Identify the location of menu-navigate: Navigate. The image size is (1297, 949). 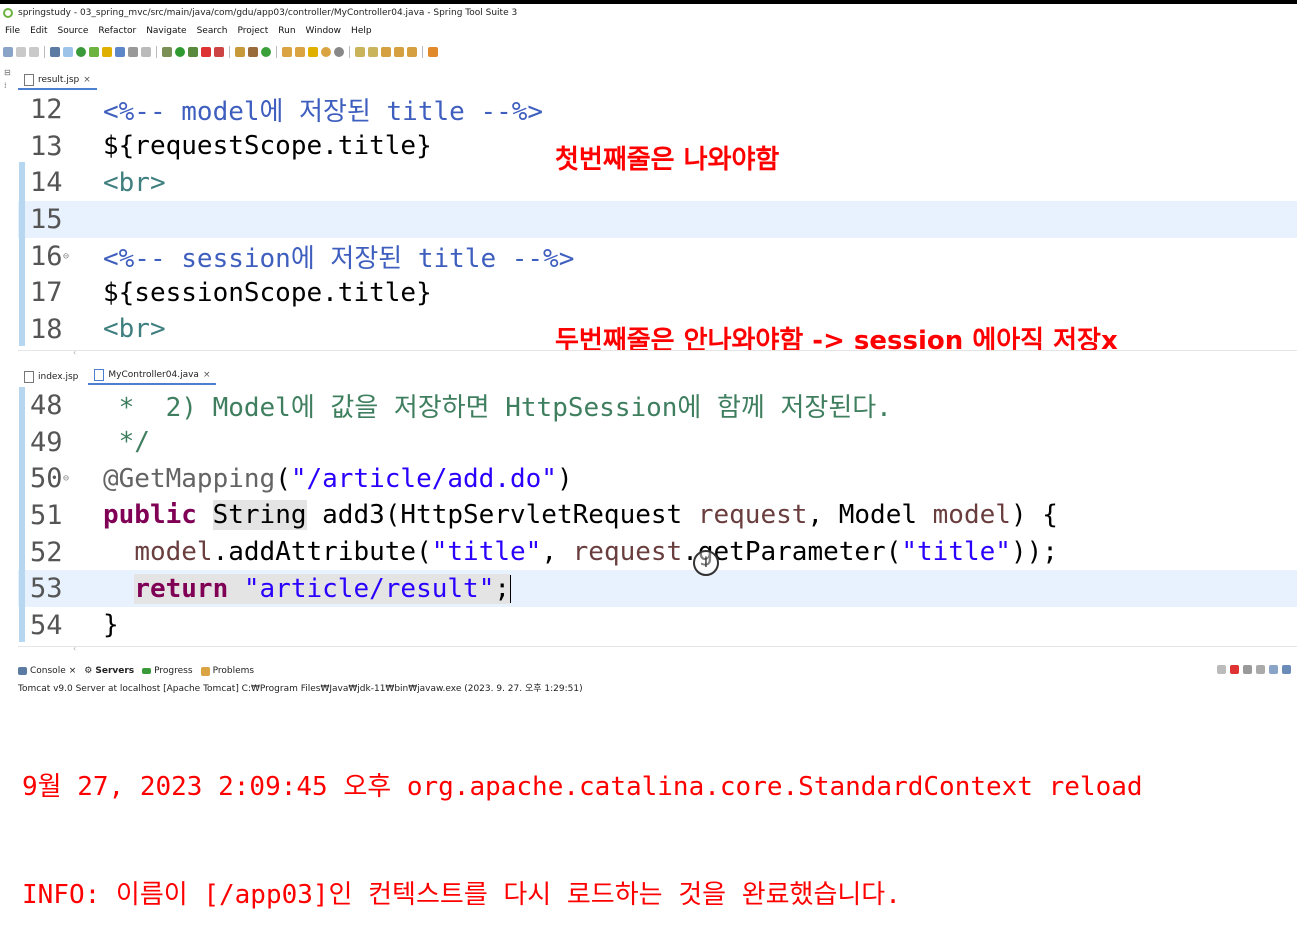
(166, 31).